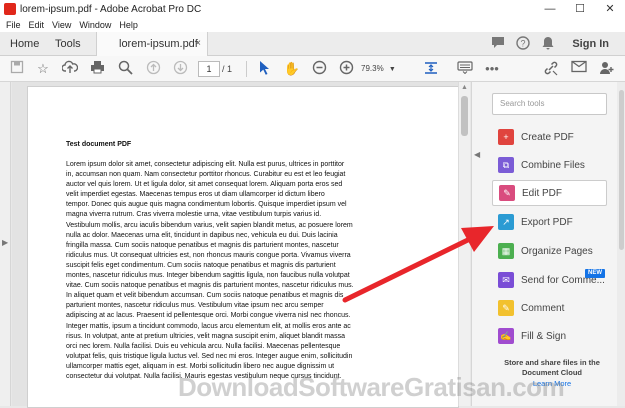  Describe the element at coordinates (492, 69) in the screenshot. I see `more-options-icon: •••` at that location.